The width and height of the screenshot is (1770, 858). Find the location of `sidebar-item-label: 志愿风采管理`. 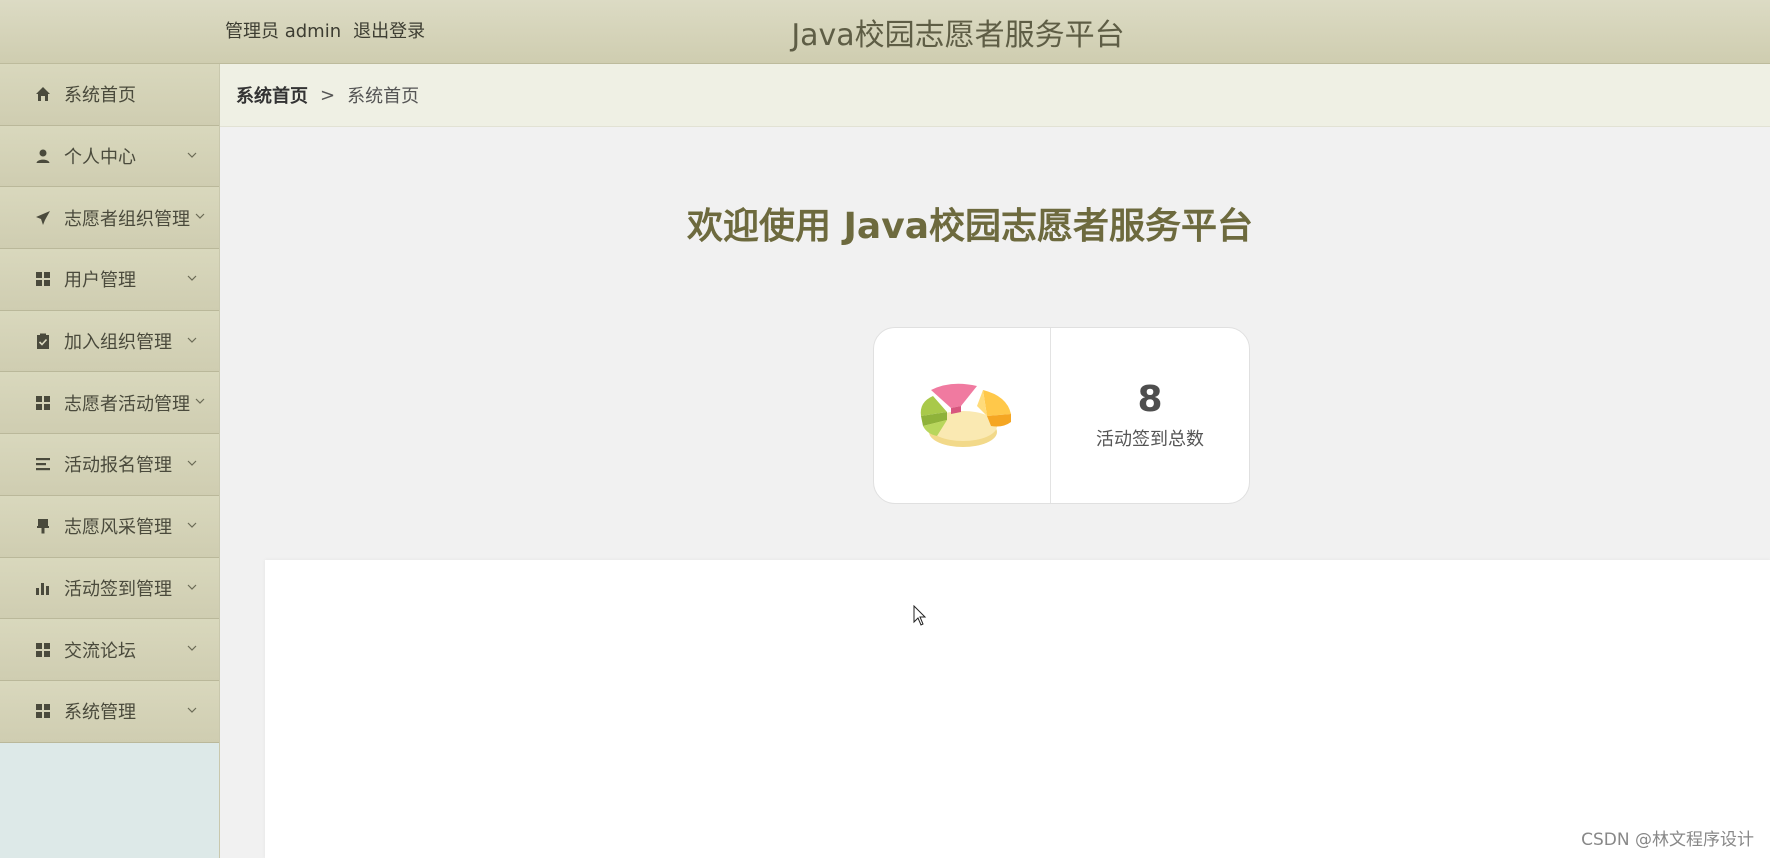

sidebar-item-label: 志愿风采管理 is located at coordinates (118, 528).